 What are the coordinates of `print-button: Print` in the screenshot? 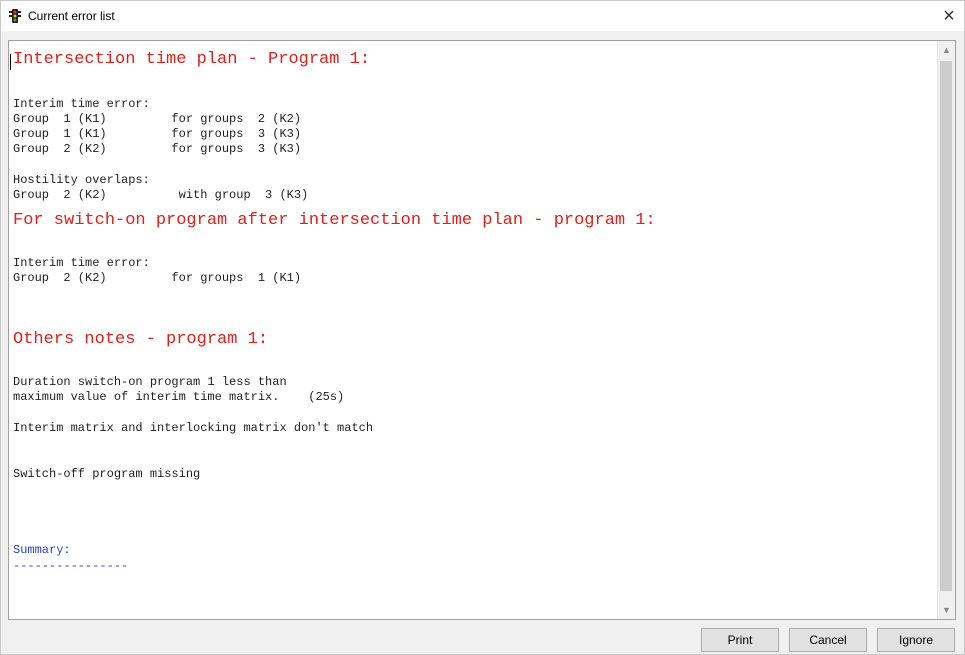 It's located at (740, 640).